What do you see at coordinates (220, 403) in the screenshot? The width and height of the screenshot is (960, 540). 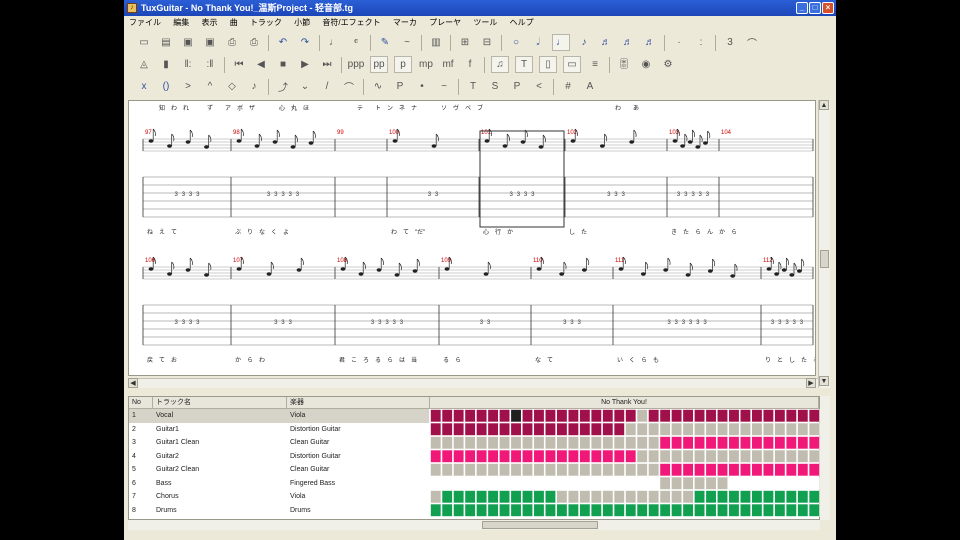 I see `header-track-name: トラック名` at bounding box center [220, 403].